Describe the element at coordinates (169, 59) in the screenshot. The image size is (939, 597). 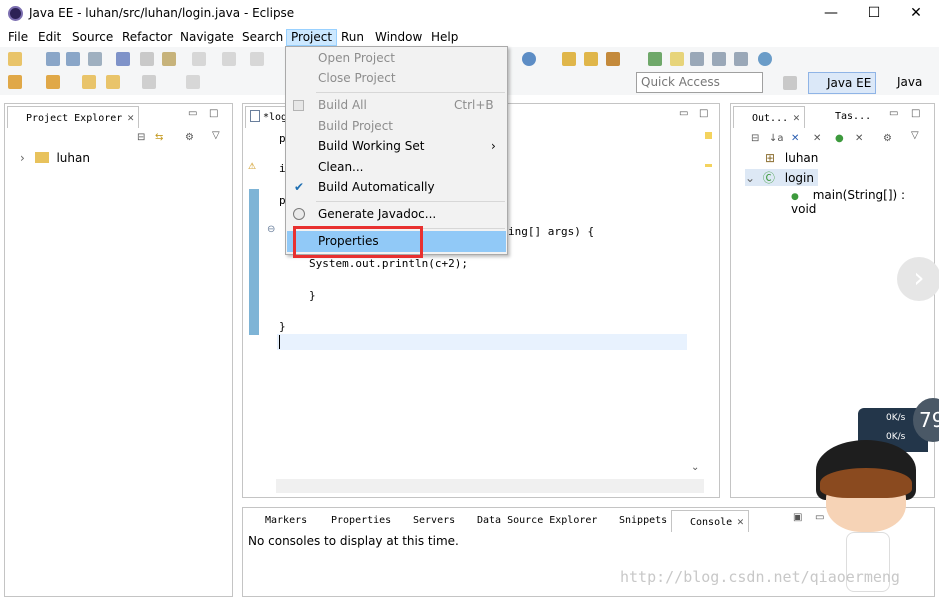
I see `build-icon` at that location.